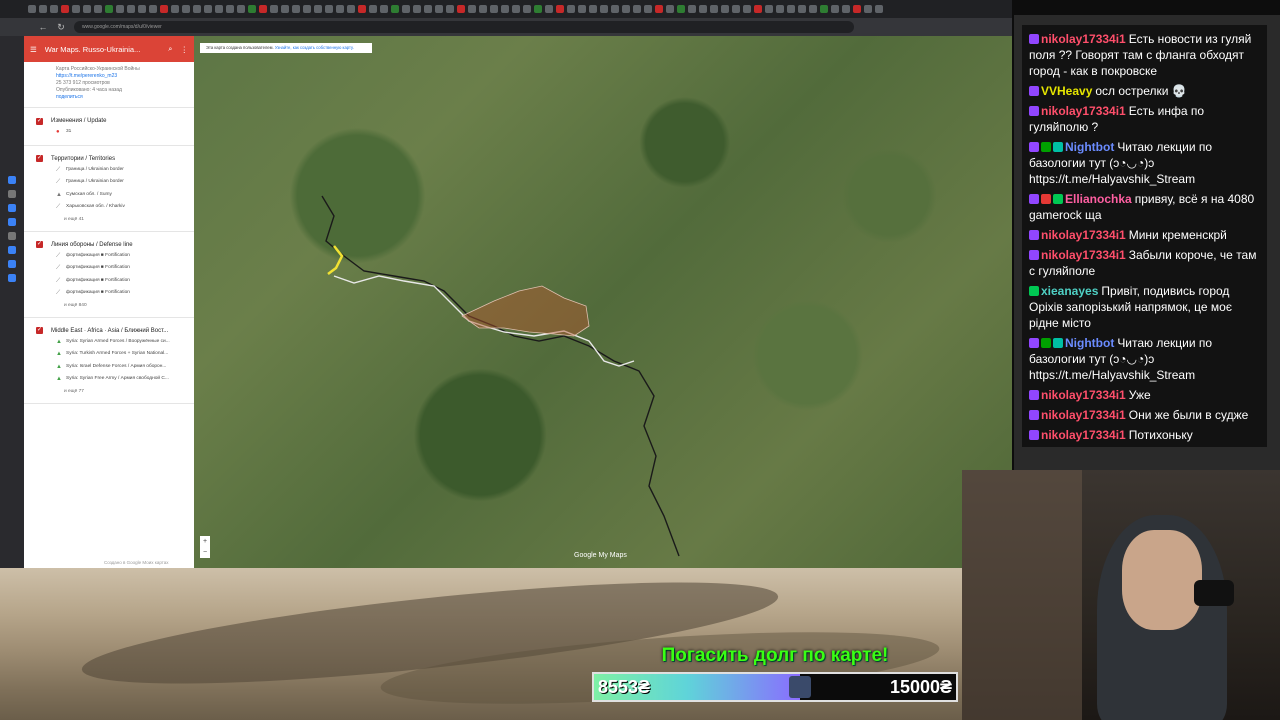 The height and width of the screenshot is (720, 1280). I want to click on layer-header: ✓ Территории / Territories, so click(109, 159).